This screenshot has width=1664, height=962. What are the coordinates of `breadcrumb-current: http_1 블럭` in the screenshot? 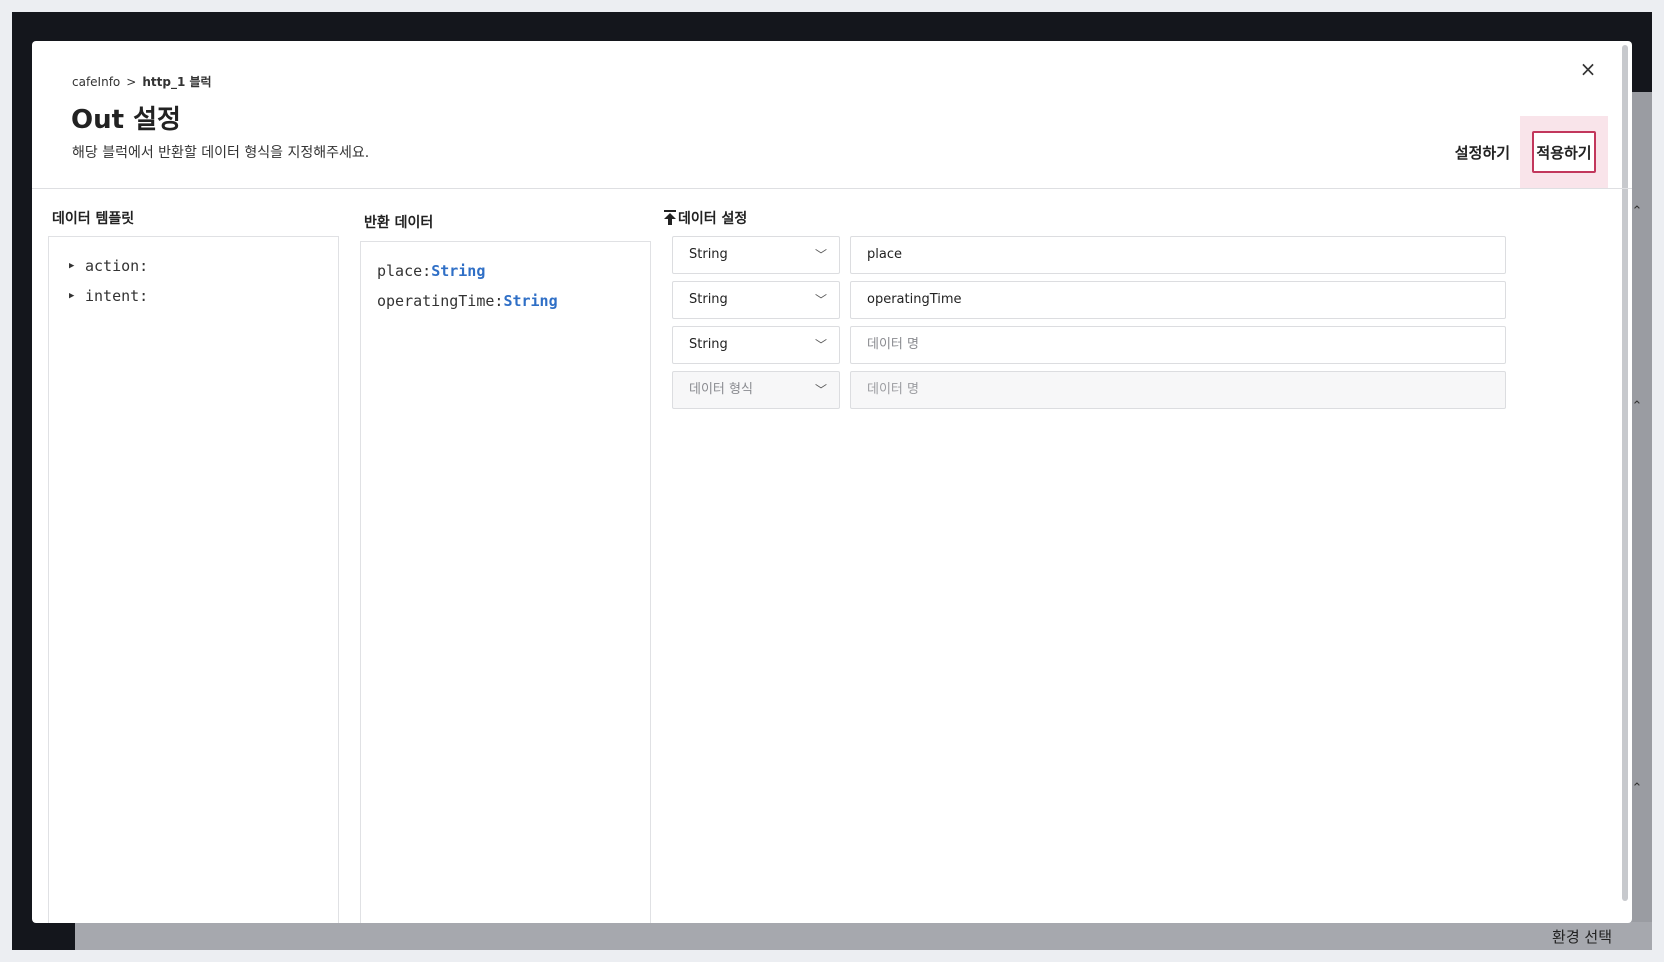 It's located at (177, 82).